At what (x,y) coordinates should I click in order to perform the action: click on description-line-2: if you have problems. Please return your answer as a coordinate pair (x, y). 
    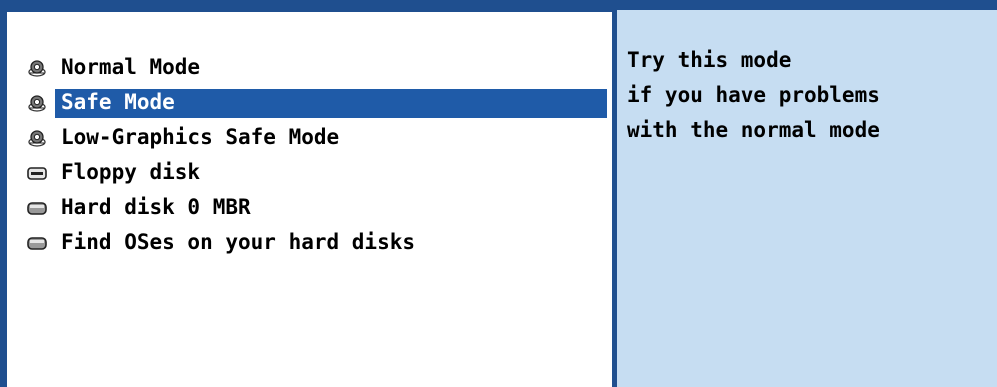
    Looking at the image, I should click on (753, 95).